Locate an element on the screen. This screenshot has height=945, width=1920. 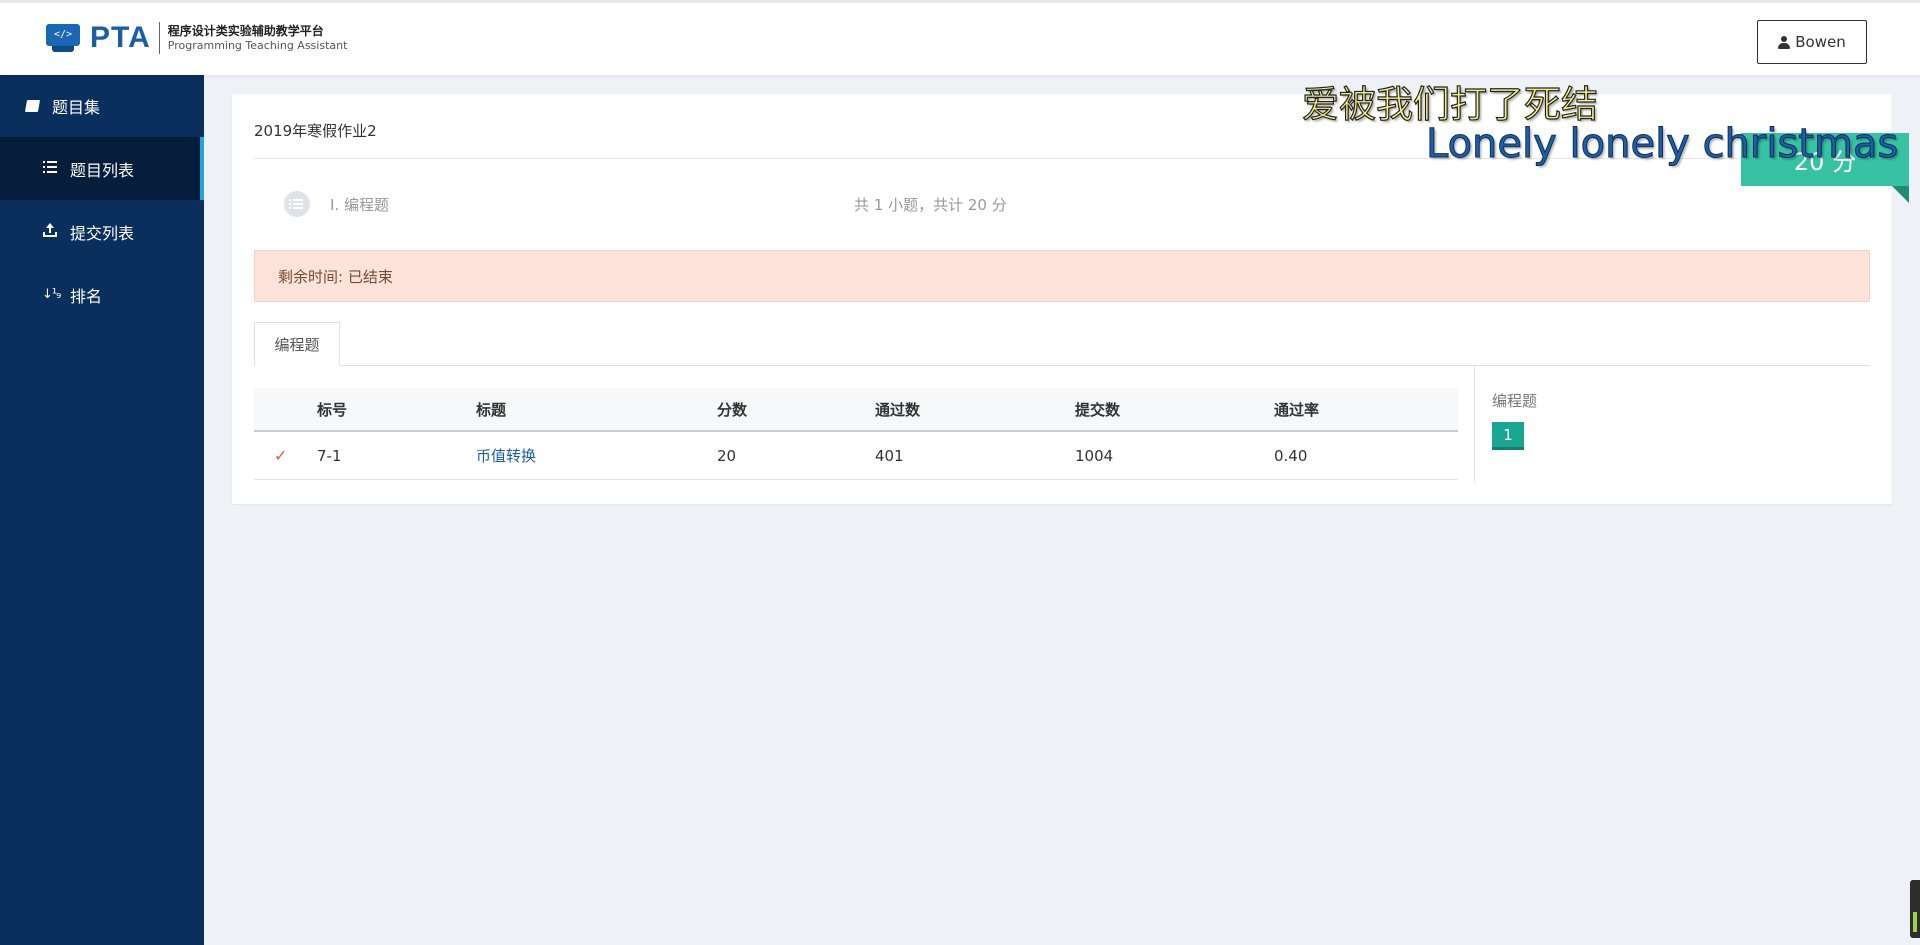
sort-icon: ↓¹₉ is located at coordinates (51, 294).